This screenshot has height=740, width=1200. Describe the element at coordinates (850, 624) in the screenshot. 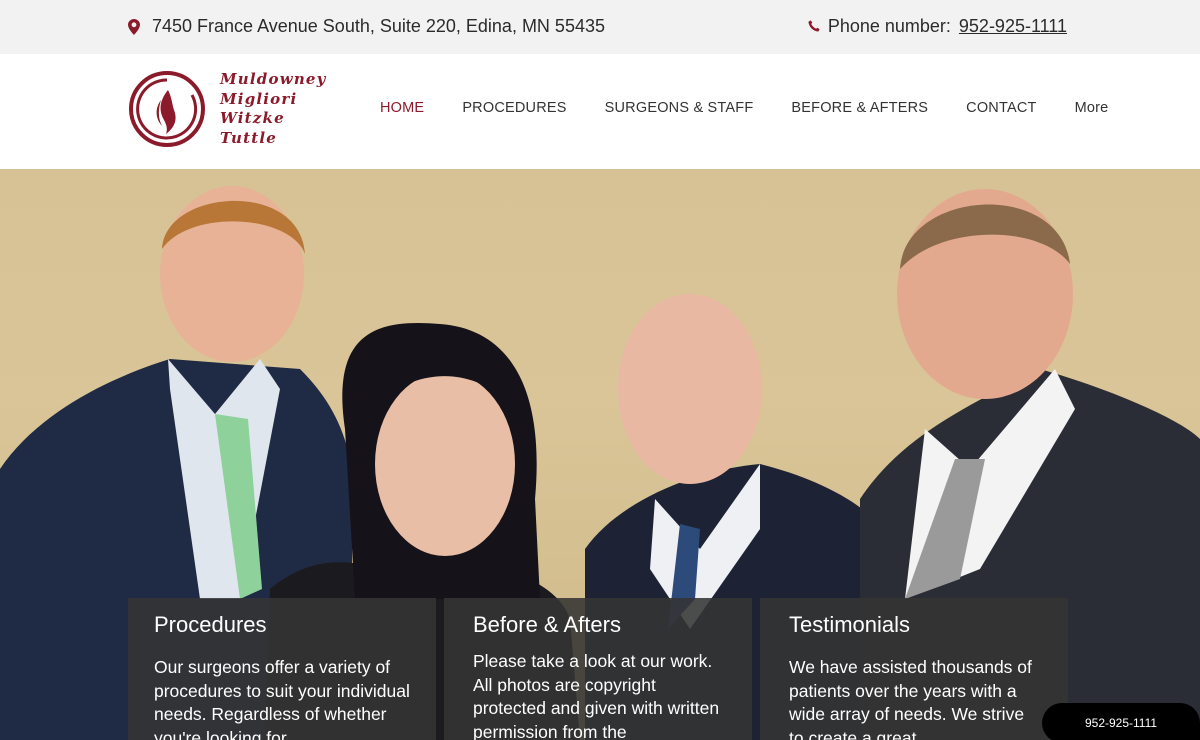

I see `card-title: Testimonials` at that location.